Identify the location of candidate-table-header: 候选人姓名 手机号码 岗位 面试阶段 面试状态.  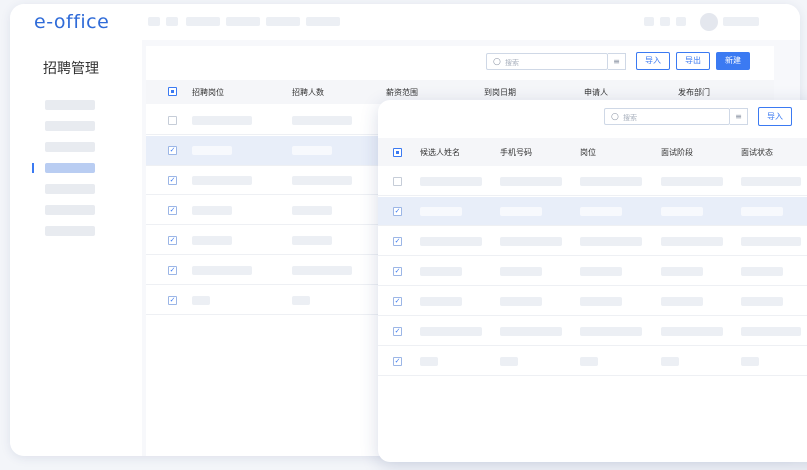
(592, 152).